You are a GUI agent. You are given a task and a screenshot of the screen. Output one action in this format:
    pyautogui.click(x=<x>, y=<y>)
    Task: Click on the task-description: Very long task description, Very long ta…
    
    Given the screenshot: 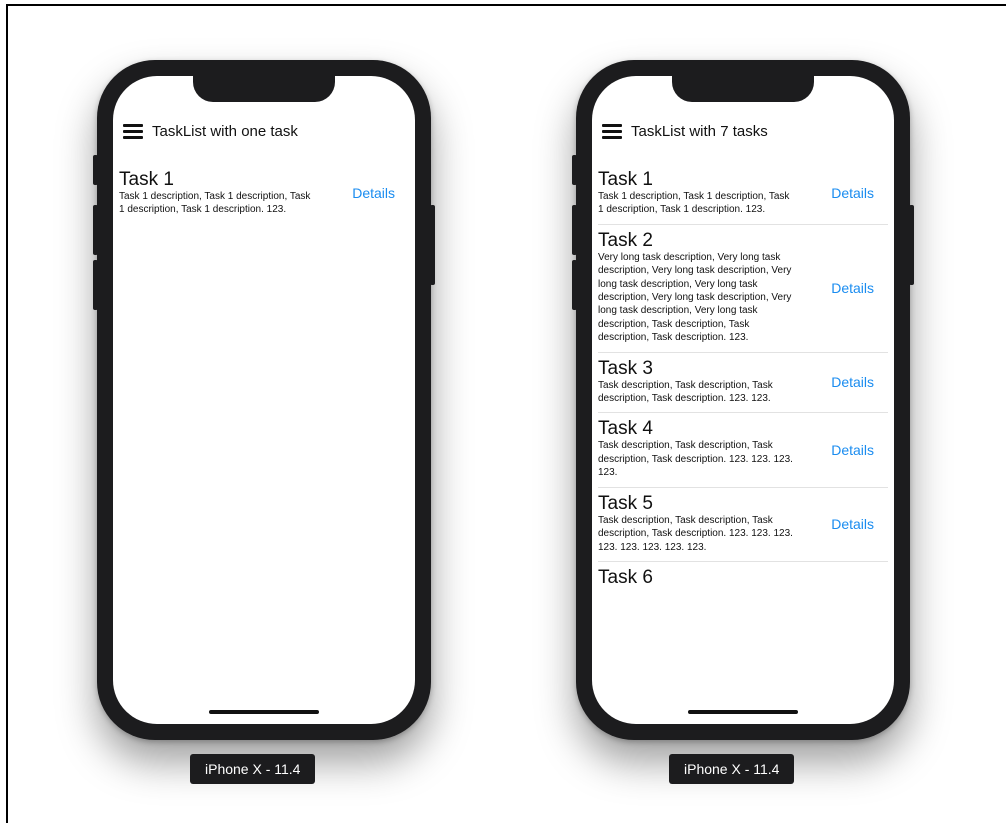 What is the action you would take?
    pyautogui.click(x=695, y=297)
    